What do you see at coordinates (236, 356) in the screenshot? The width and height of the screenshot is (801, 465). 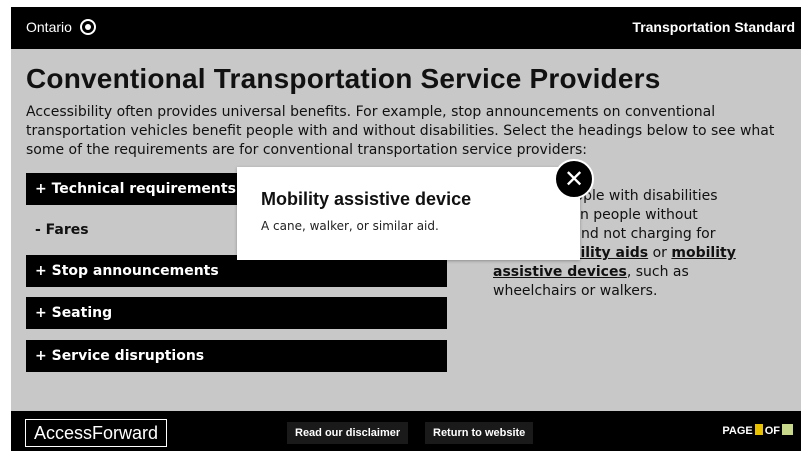 I see `accordion-service-disruptions: + Service disruptions` at bounding box center [236, 356].